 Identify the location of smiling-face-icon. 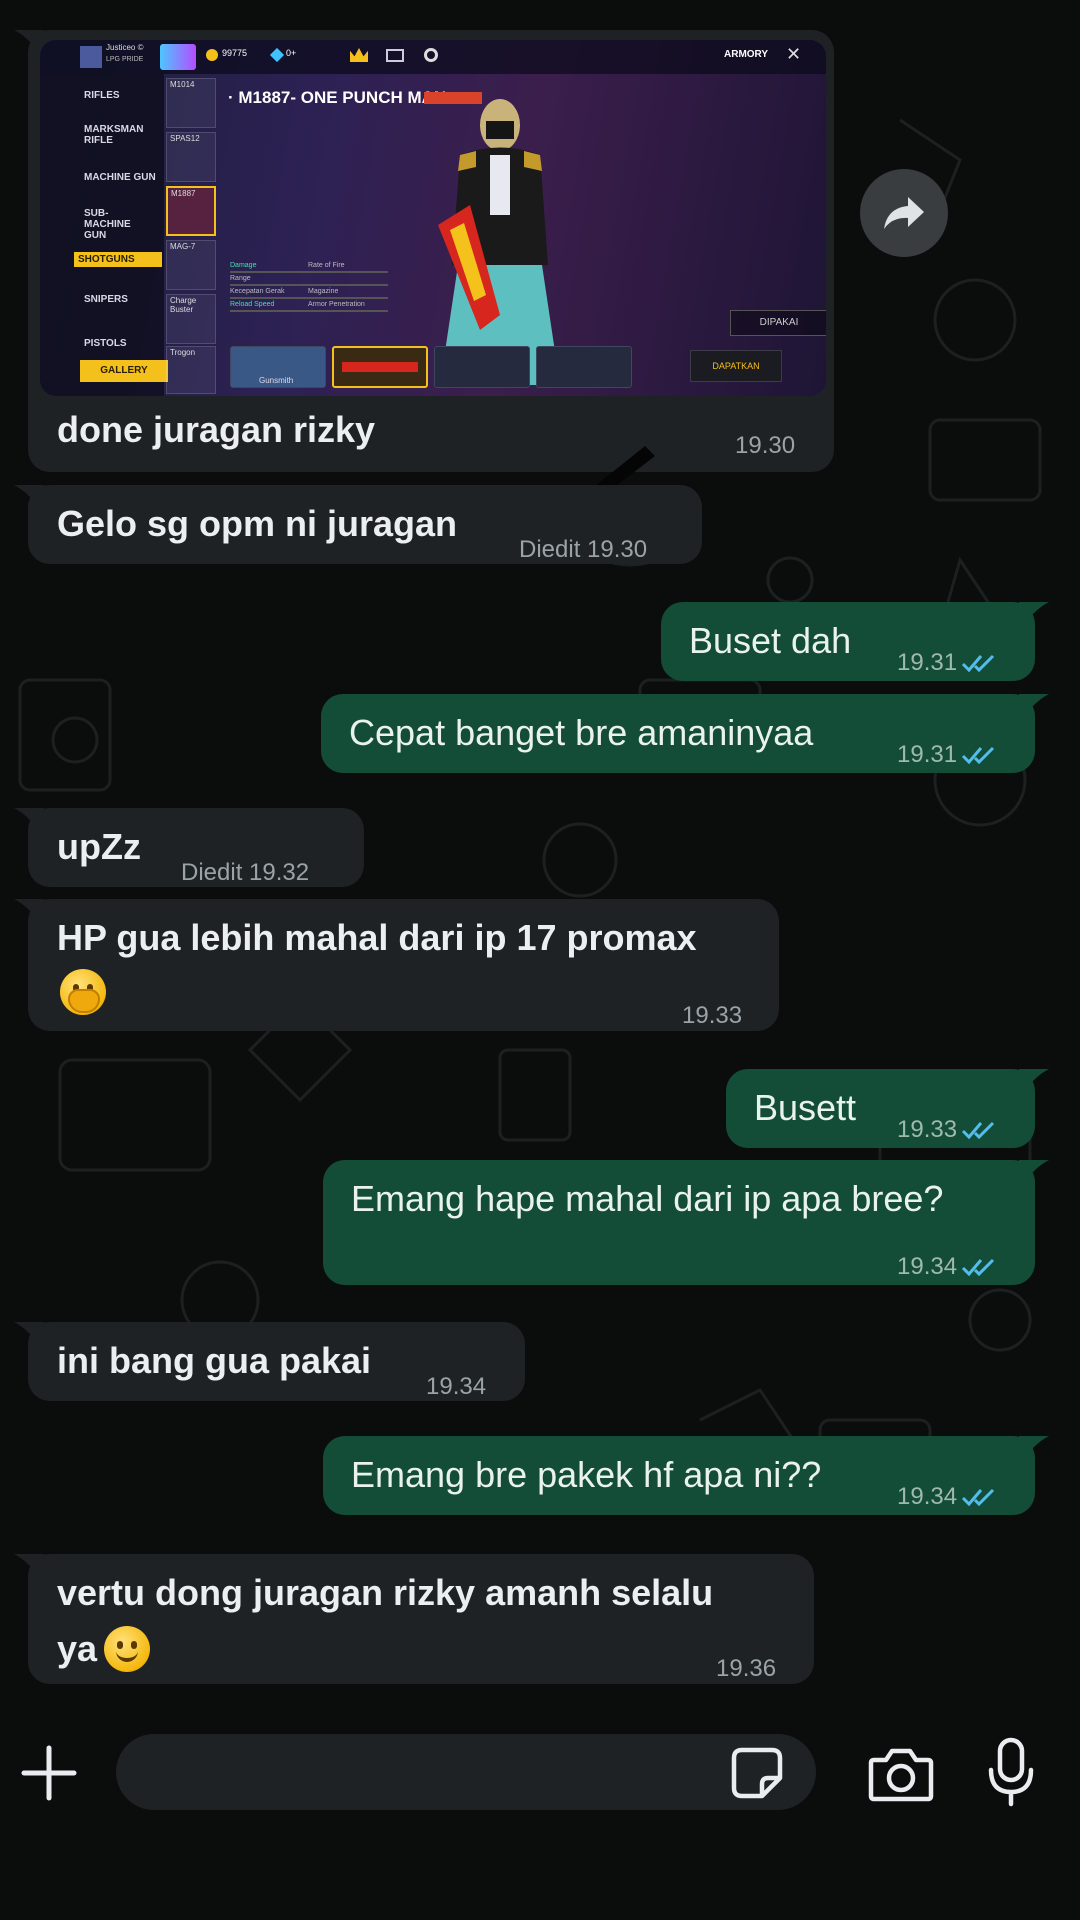
(127, 1649).